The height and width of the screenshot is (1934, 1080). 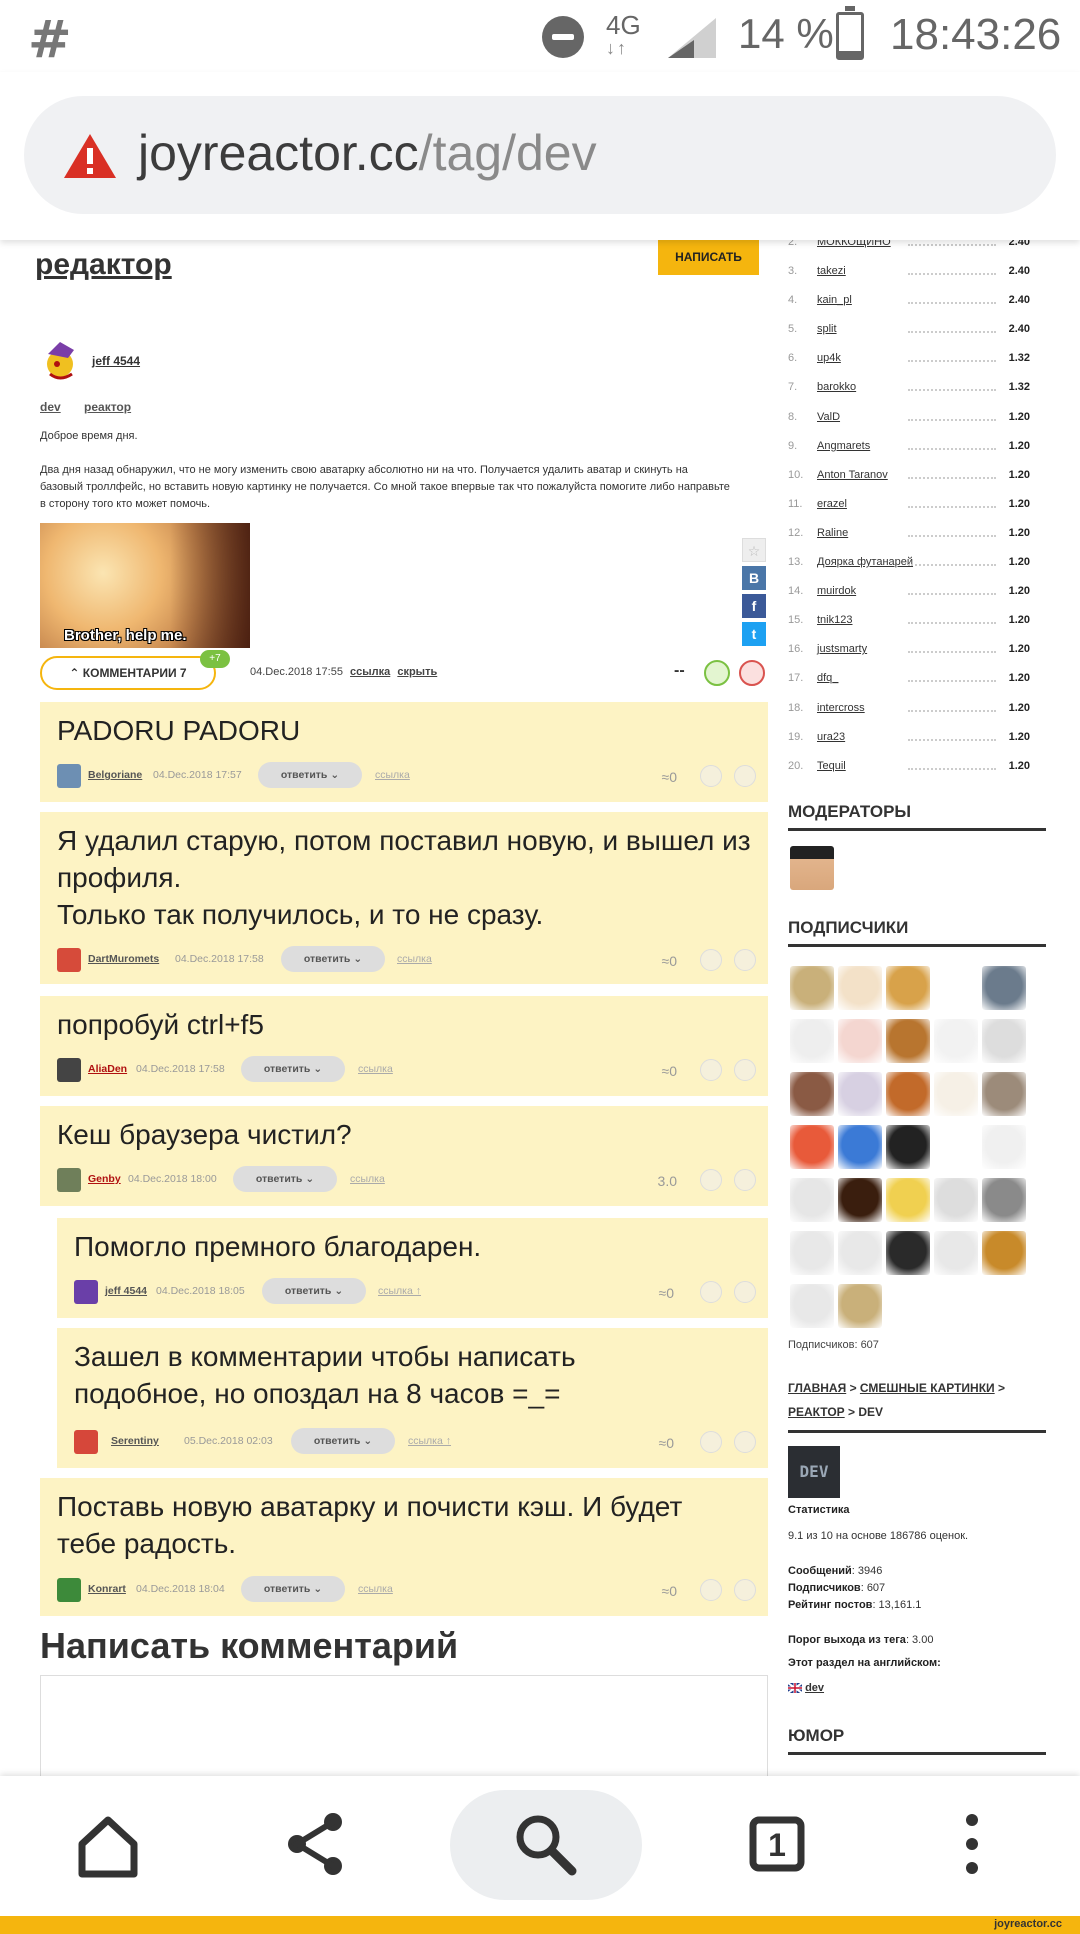 What do you see at coordinates (836, 387) in the screenshot?
I see `rank-user: barokko` at bounding box center [836, 387].